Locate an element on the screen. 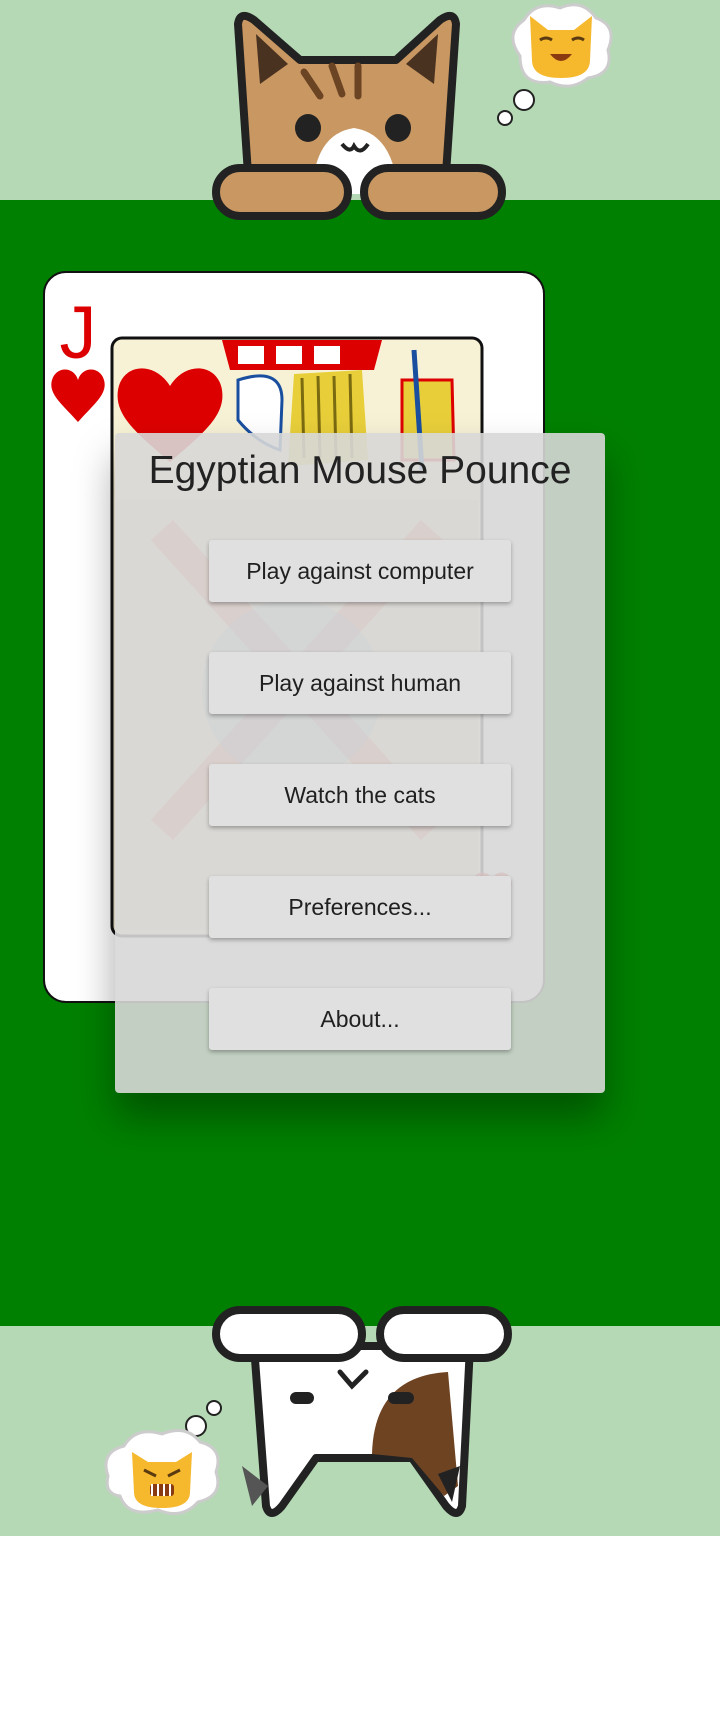  bottom-cat-player is located at coordinates (362, 1411).